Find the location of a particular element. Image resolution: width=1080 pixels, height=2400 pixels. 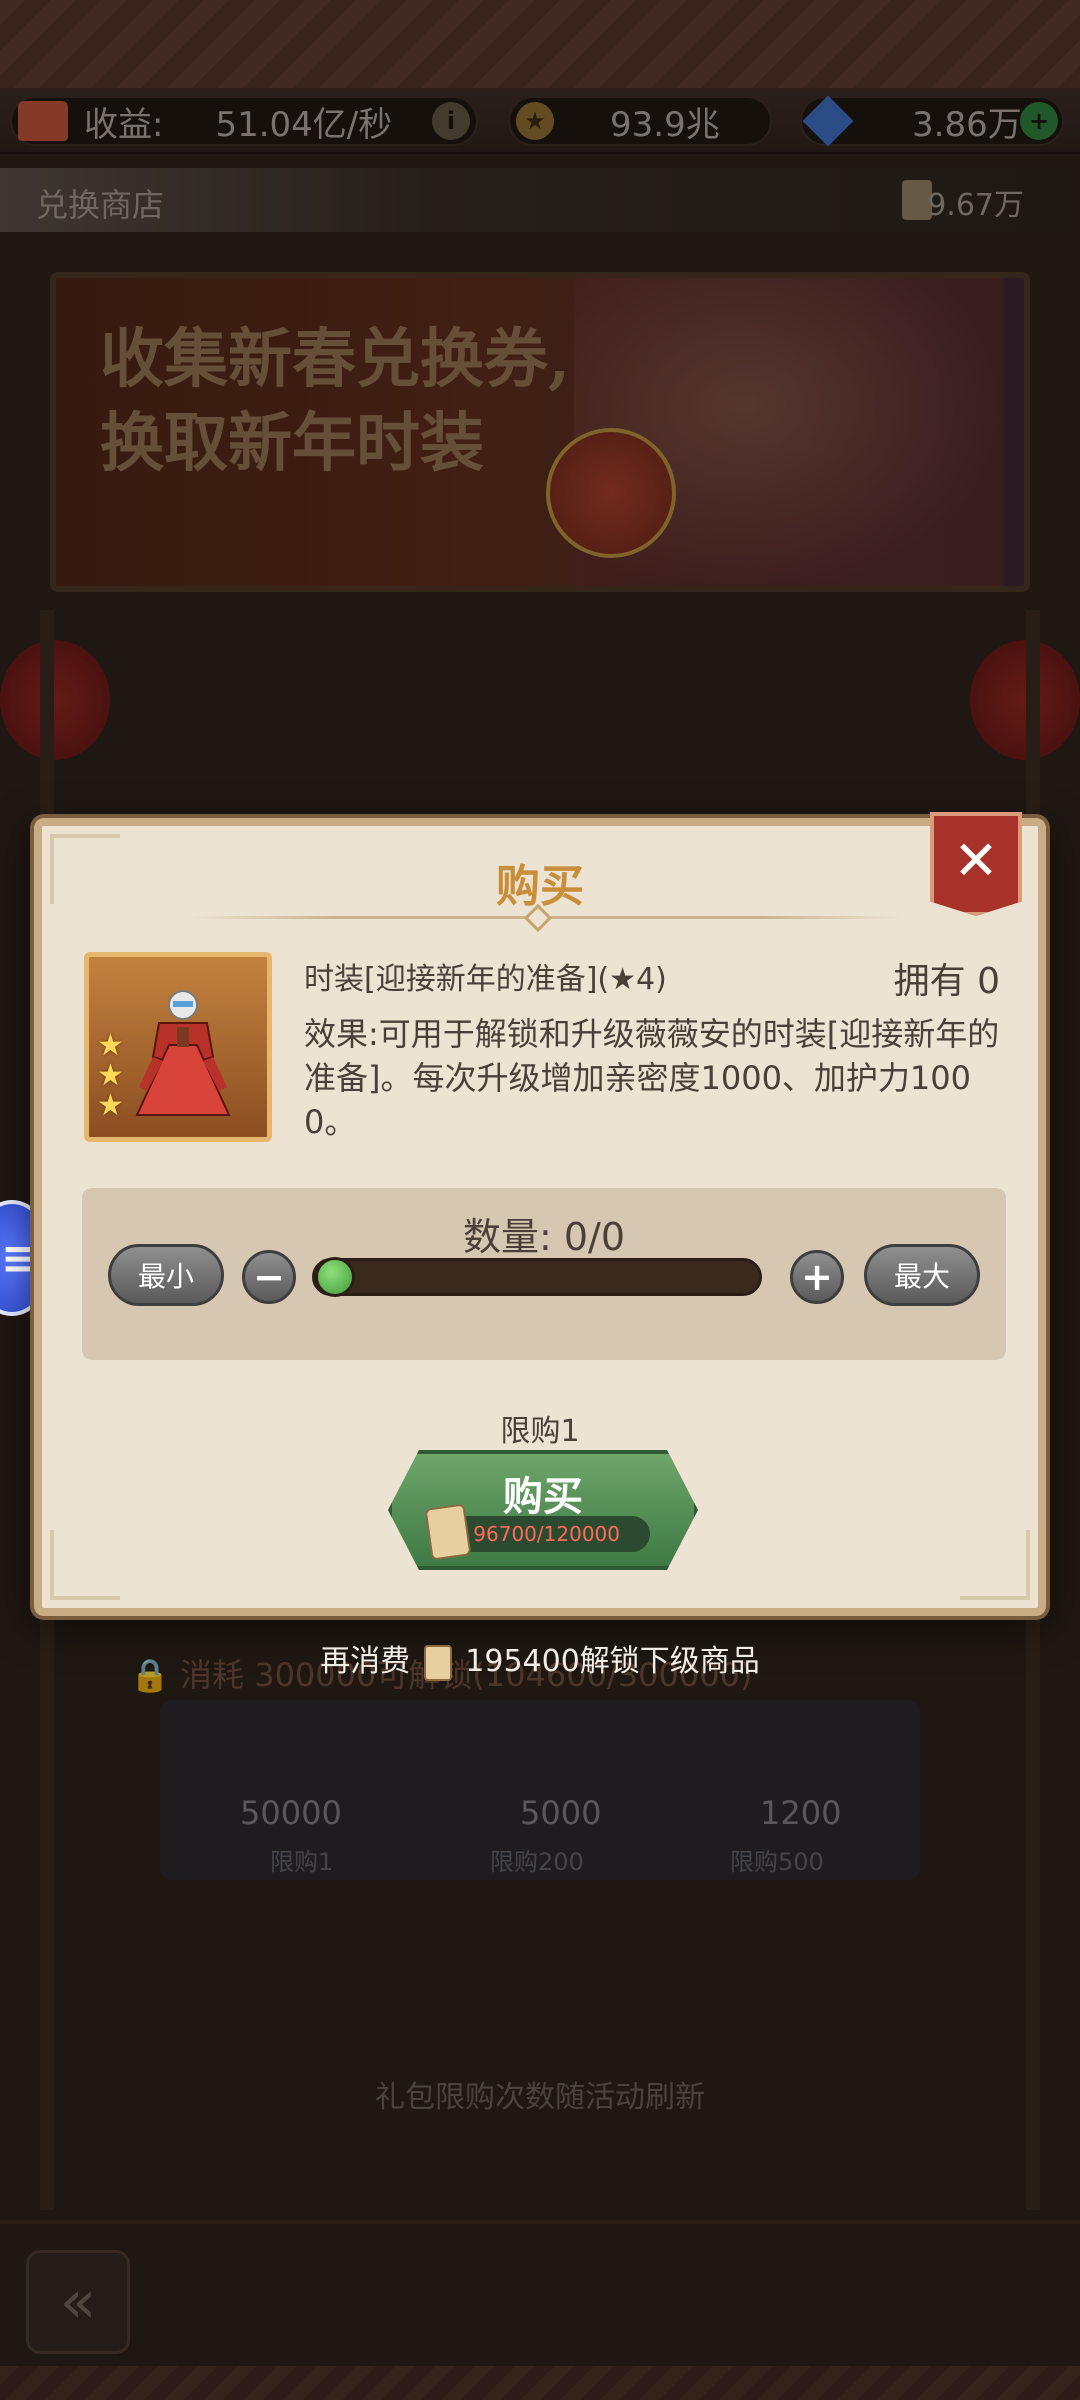

item-icon-frame: ★ ★ ★ is located at coordinates (178, 1047).